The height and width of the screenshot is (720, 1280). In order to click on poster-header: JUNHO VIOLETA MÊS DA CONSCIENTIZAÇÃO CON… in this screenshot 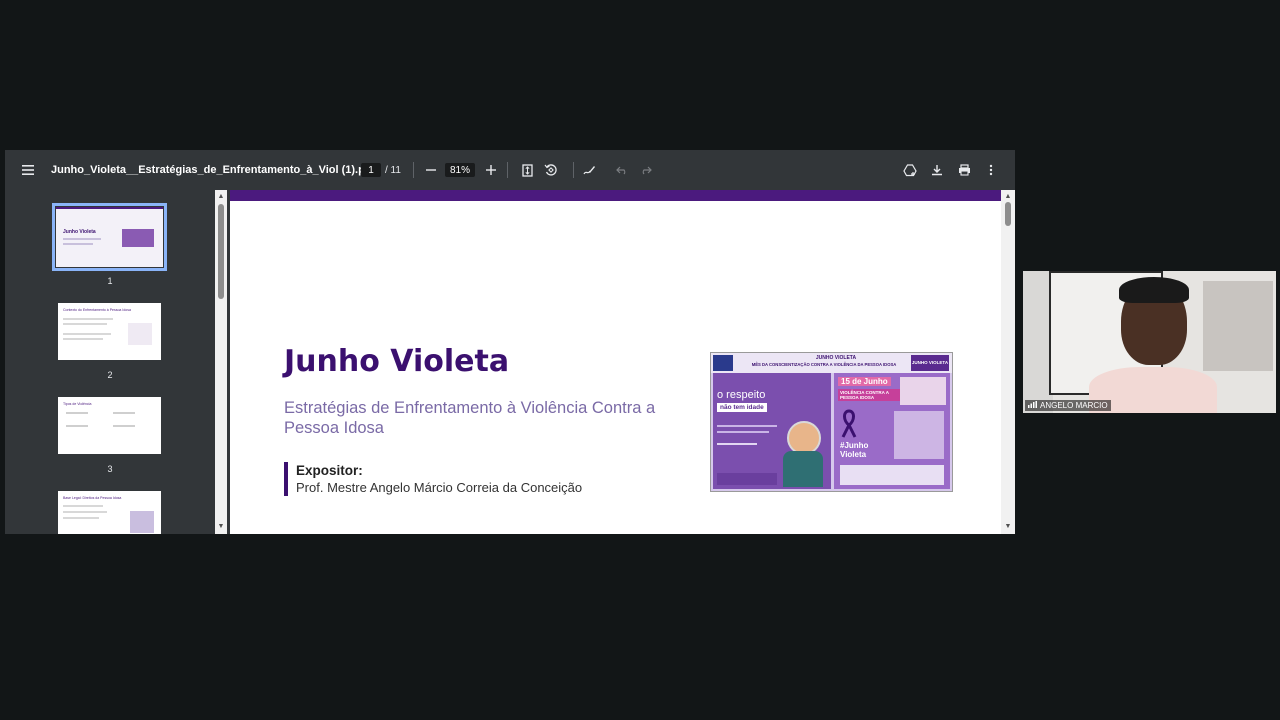, I will do `click(831, 363)`.